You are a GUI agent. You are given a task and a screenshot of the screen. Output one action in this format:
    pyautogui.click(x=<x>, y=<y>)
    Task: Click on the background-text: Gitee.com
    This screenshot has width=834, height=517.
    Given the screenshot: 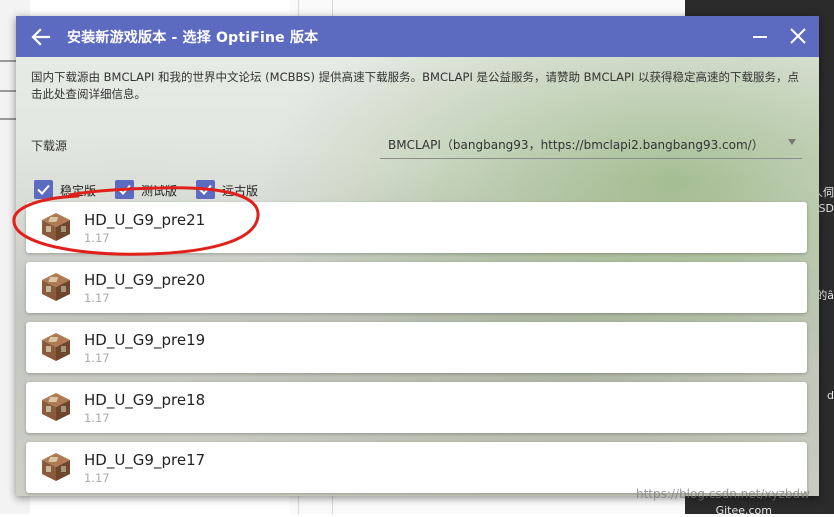 What is the action you would take?
    pyautogui.click(x=743, y=510)
    